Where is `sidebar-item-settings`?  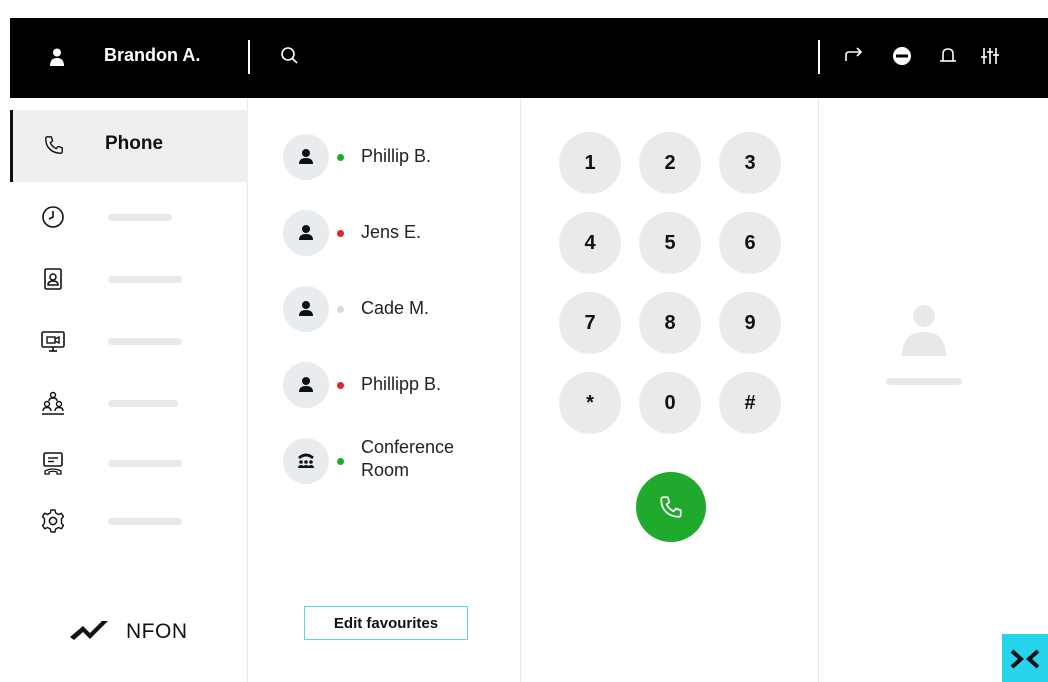
sidebar-item-settings is located at coordinates (129, 522).